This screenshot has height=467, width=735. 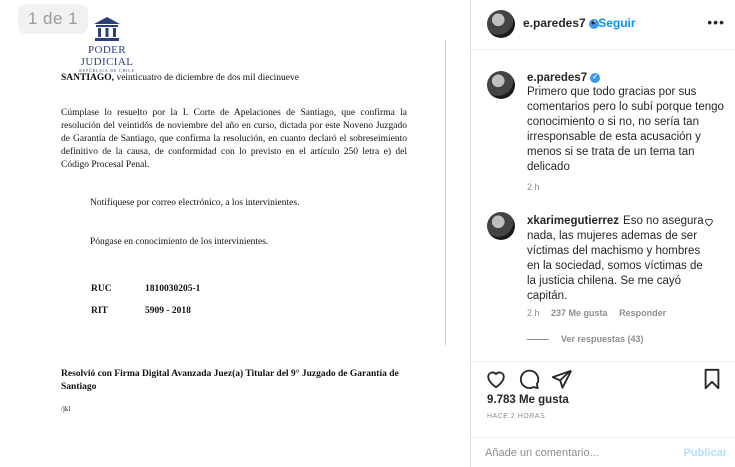 What do you see at coordinates (66, 409) in the screenshot?
I see `document-initials: /jkl` at bounding box center [66, 409].